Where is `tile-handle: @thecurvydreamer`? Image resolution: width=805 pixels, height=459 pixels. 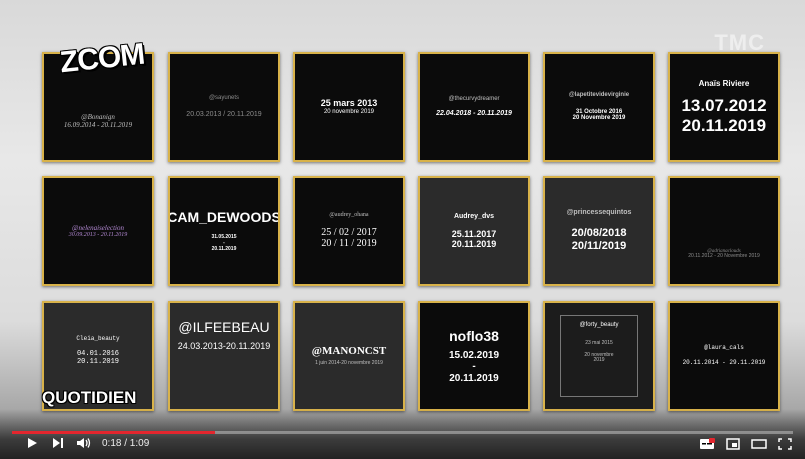 tile-handle: @thecurvydreamer is located at coordinates (474, 98).